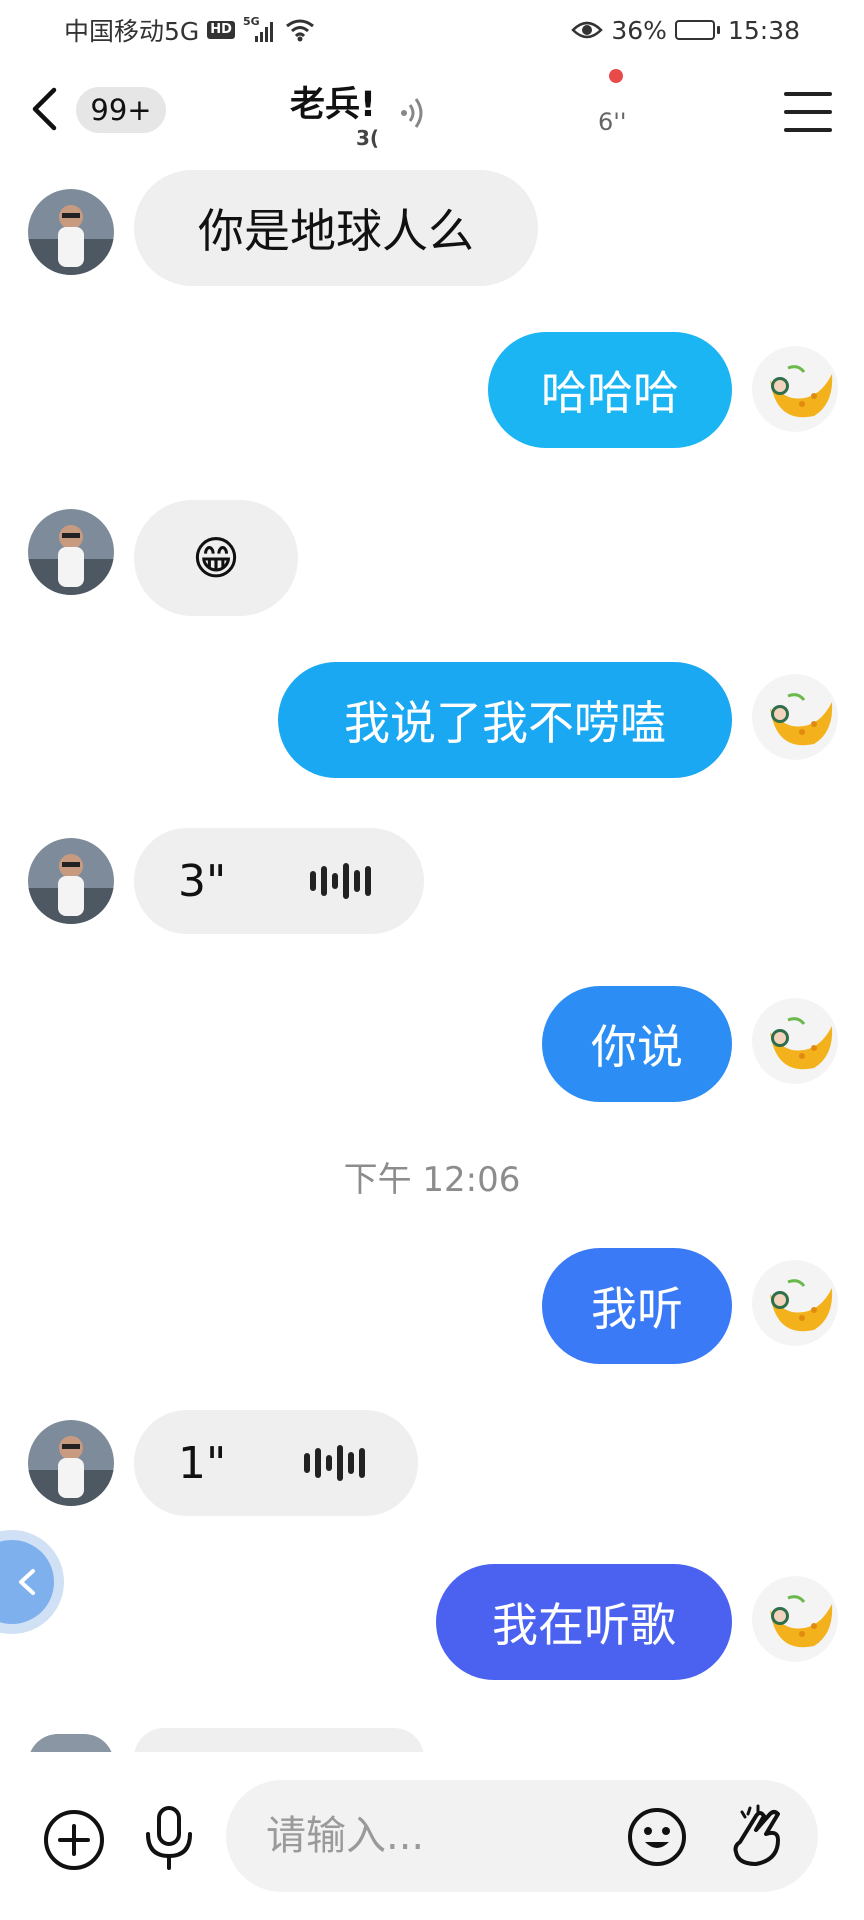 This screenshot has height=1920, width=864. I want to click on wifi-icon, so click(300, 30).